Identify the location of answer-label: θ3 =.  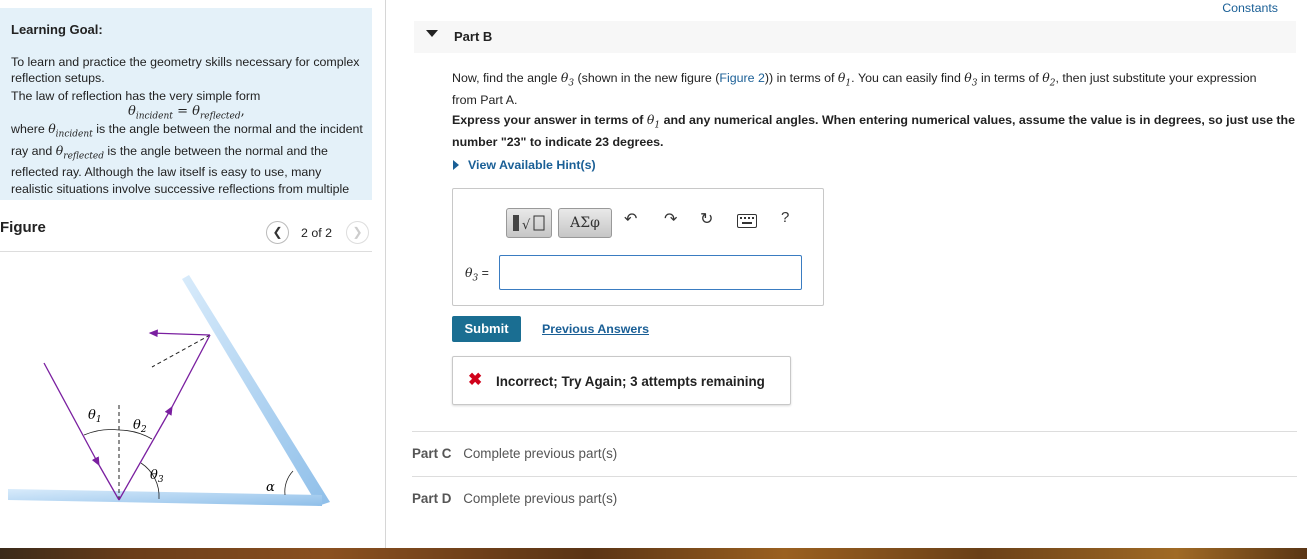
(477, 274).